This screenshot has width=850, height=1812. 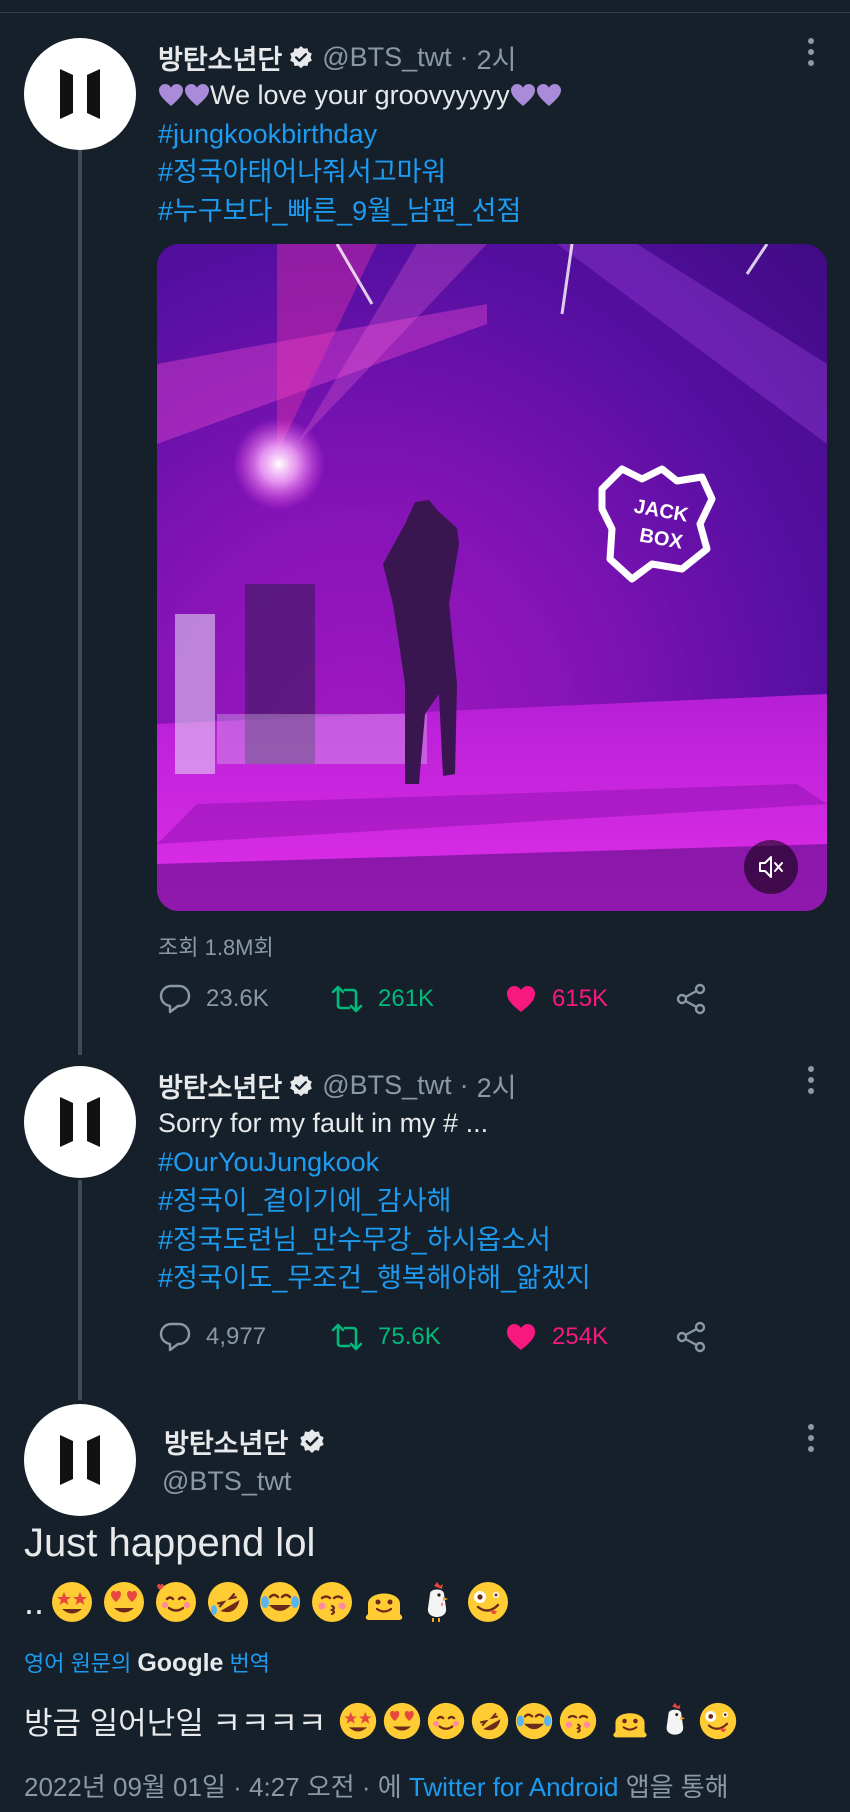 What do you see at coordinates (580, 998) in the screenshot?
I see `like-count: 615K` at bounding box center [580, 998].